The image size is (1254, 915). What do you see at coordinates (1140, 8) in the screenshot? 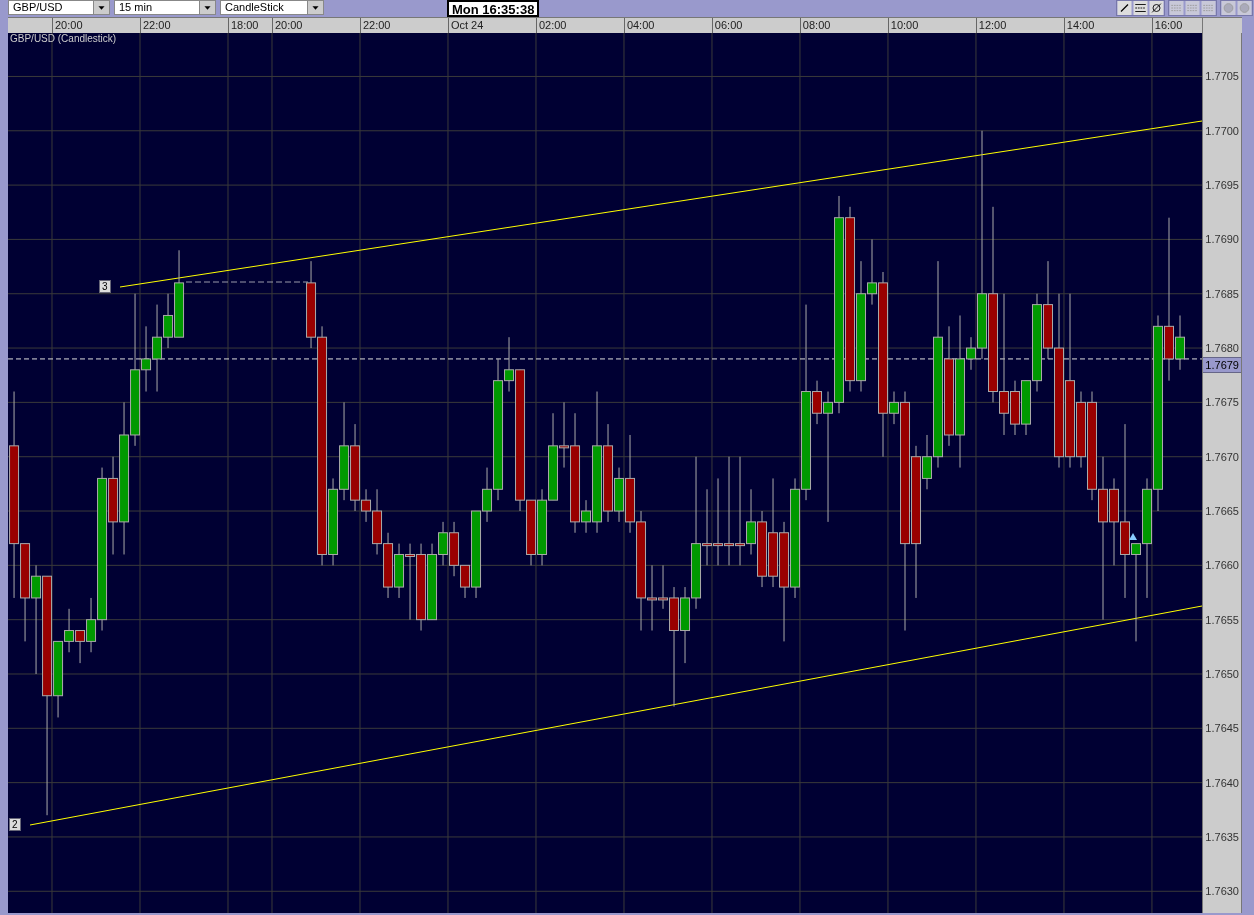
I see `horizontal-lines-icon` at bounding box center [1140, 8].